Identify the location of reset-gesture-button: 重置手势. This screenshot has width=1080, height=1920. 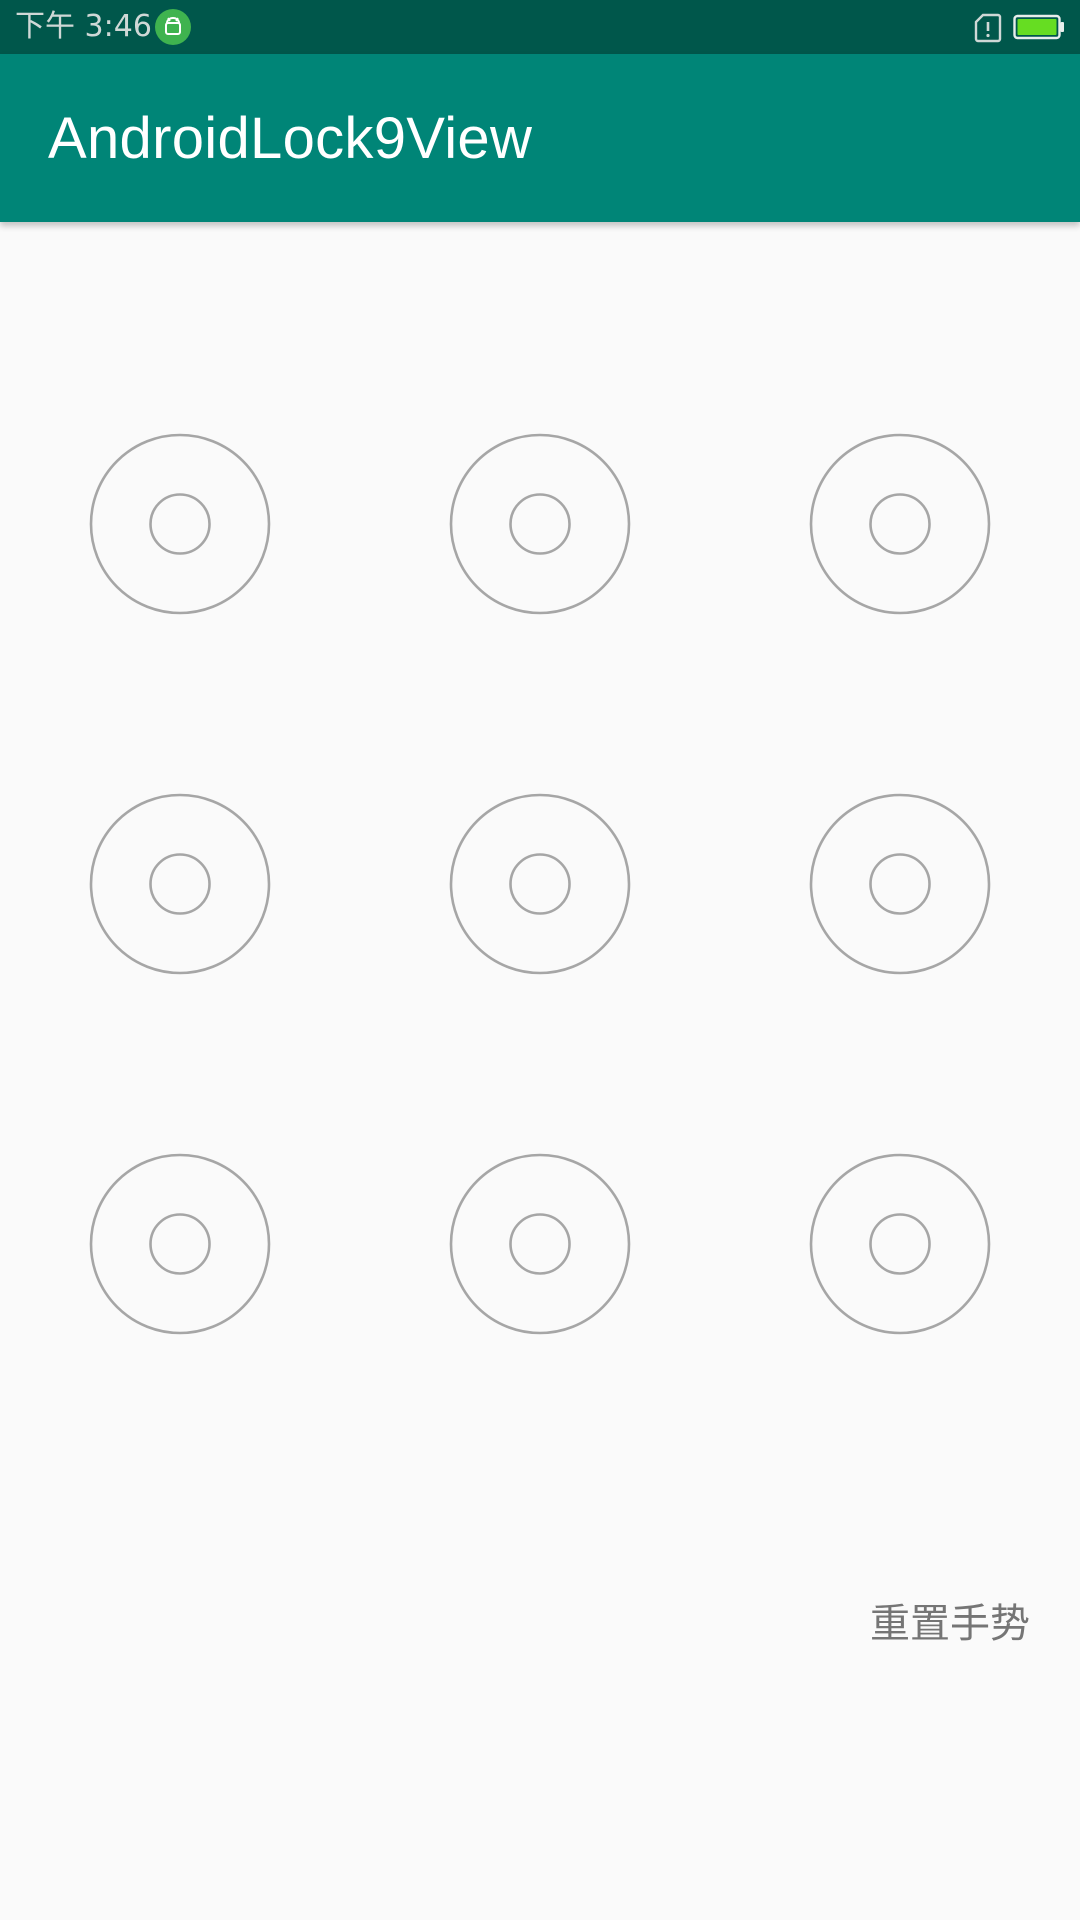
(950, 1624).